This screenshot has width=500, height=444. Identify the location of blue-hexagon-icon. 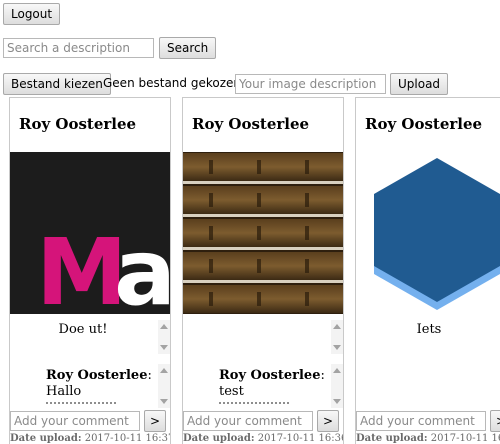
(428, 233).